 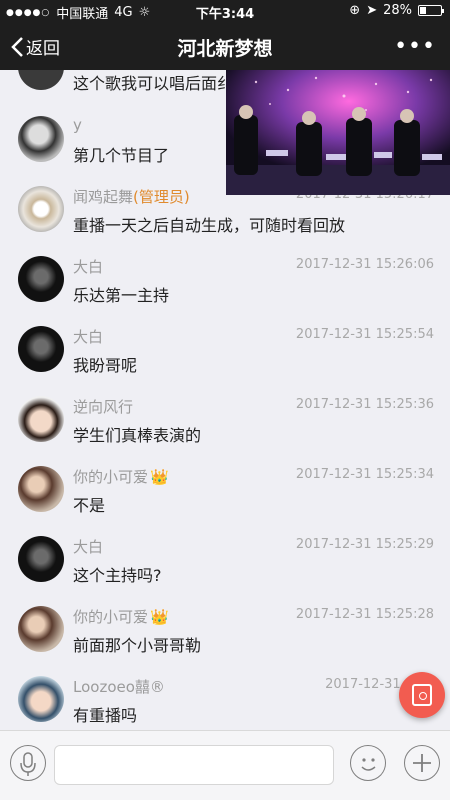 What do you see at coordinates (225, 49) in the screenshot?
I see `page-title: 河北新梦想` at bounding box center [225, 49].